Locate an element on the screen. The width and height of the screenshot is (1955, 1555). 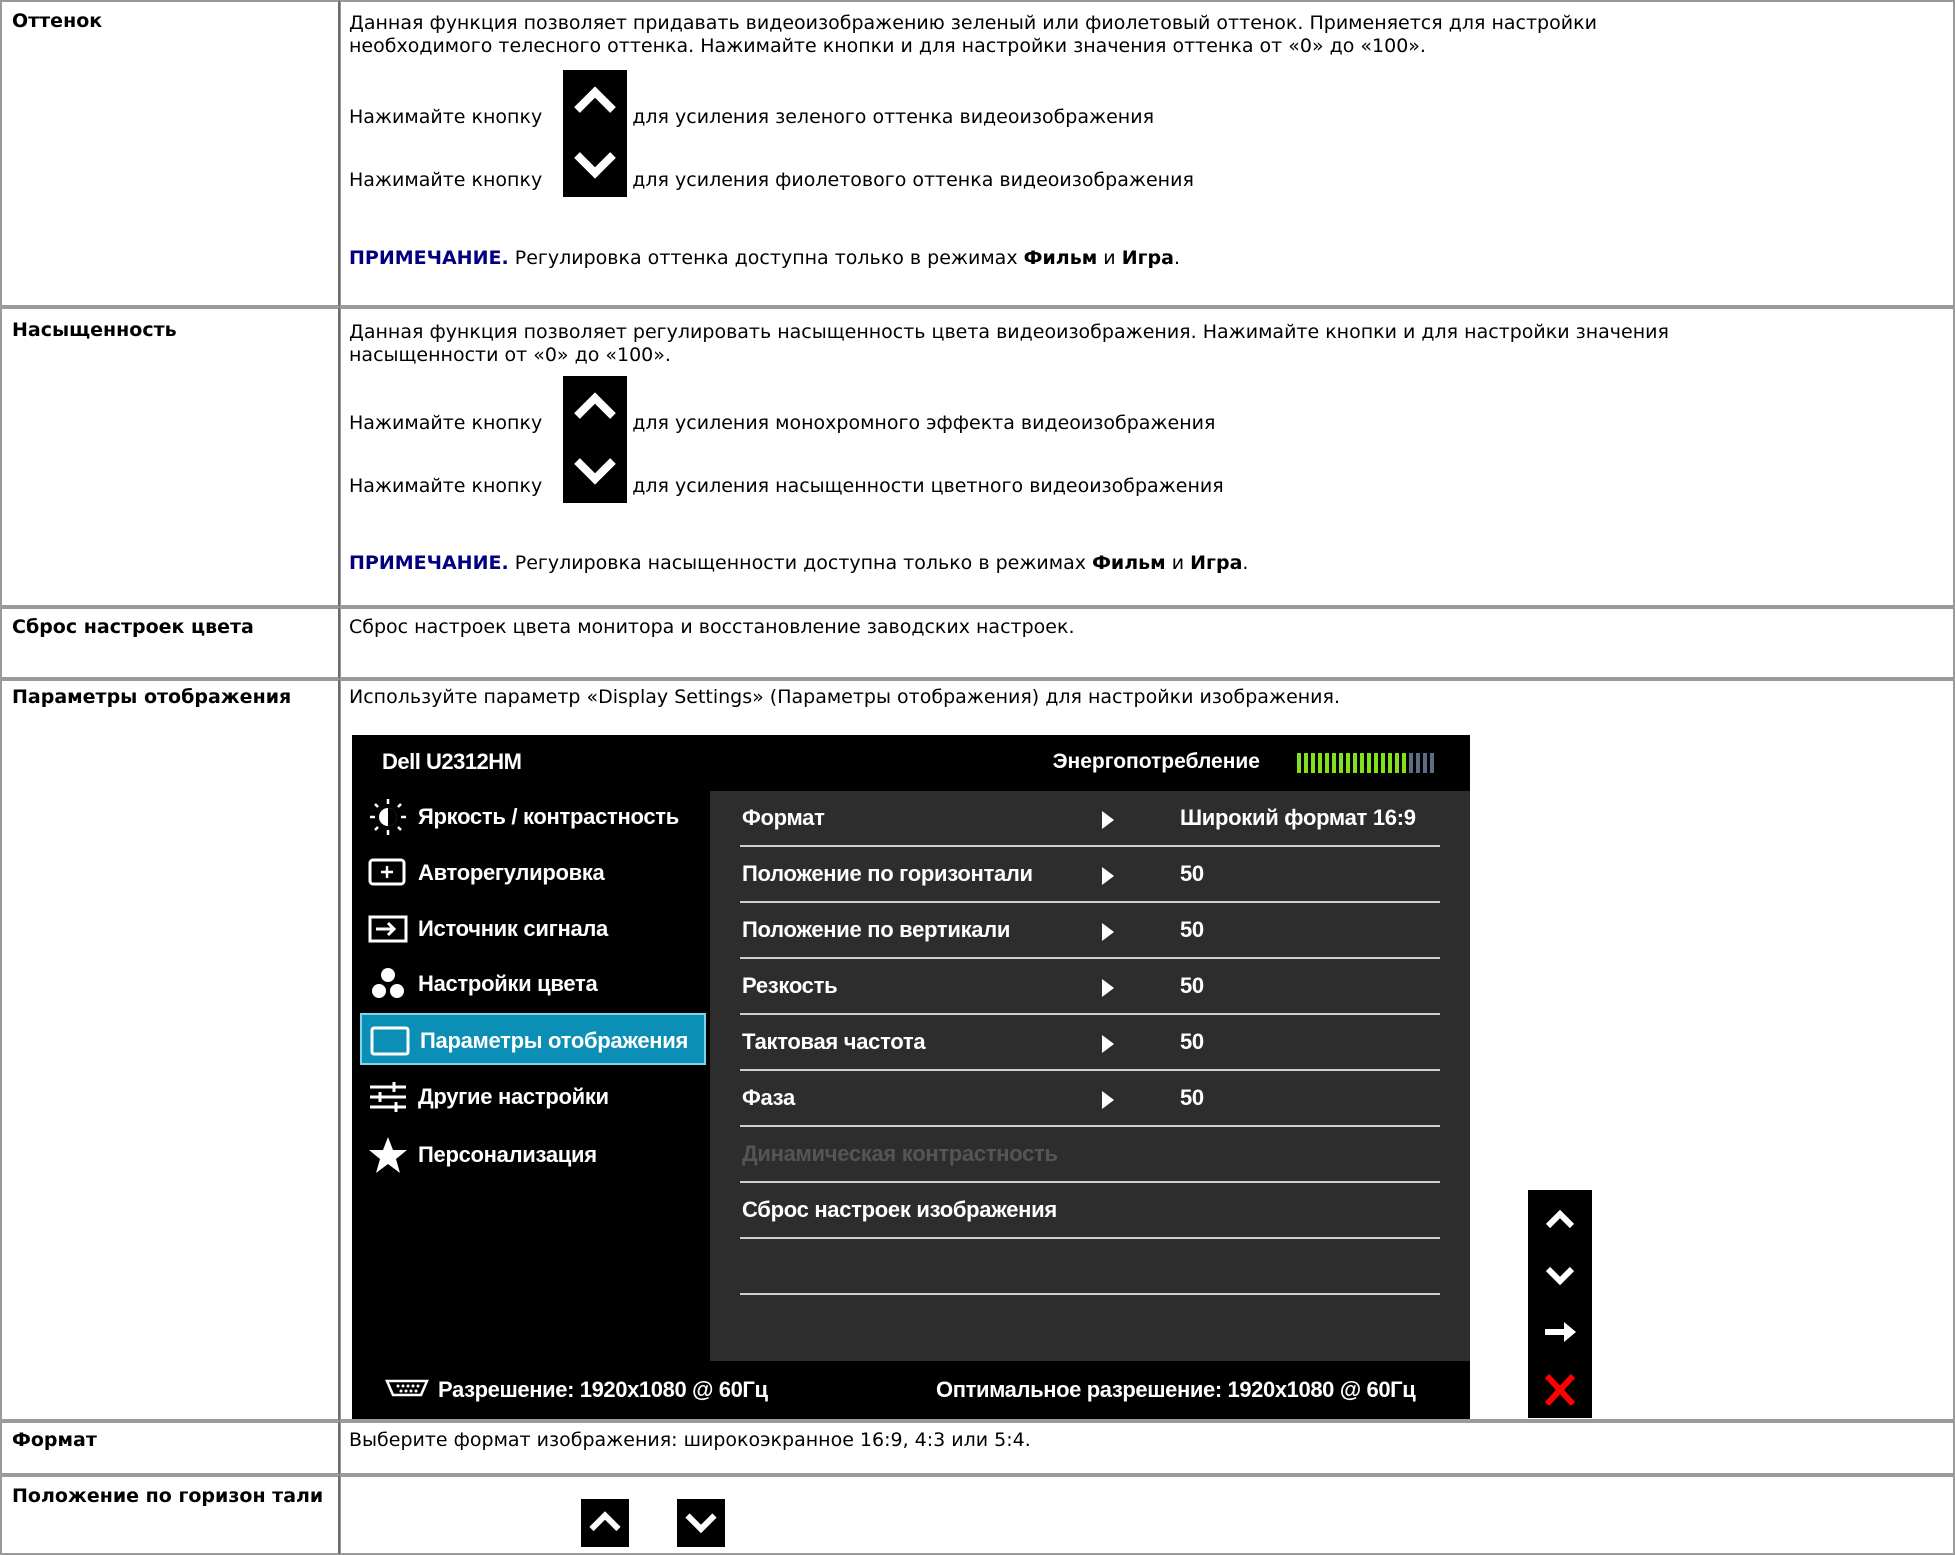
submenu-item-empty is located at coordinates (1090, 1267).